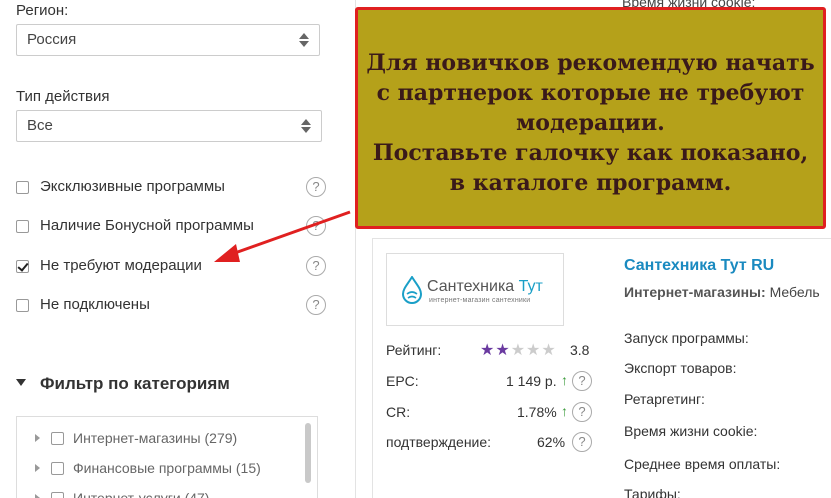 The height and width of the screenshot is (498, 831). What do you see at coordinates (167, 468) in the screenshot?
I see `category-label: Финансовые программы (15)` at bounding box center [167, 468].